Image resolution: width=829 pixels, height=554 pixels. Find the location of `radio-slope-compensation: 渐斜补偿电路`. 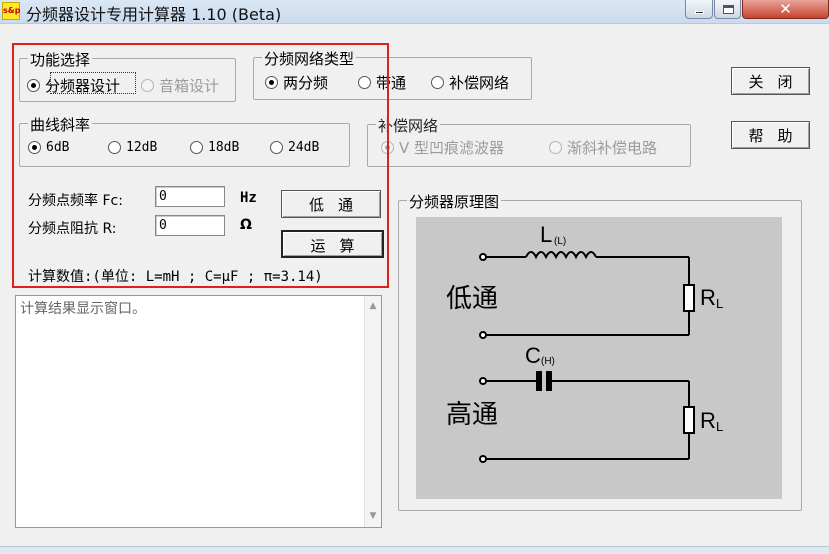

radio-slope-compensation: 渐斜补偿电路 is located at coordinates (603, 147).